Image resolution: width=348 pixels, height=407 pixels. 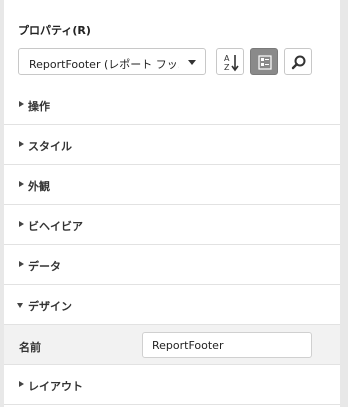 I want to click on category-label: 外観, so click(x=39, y=186).